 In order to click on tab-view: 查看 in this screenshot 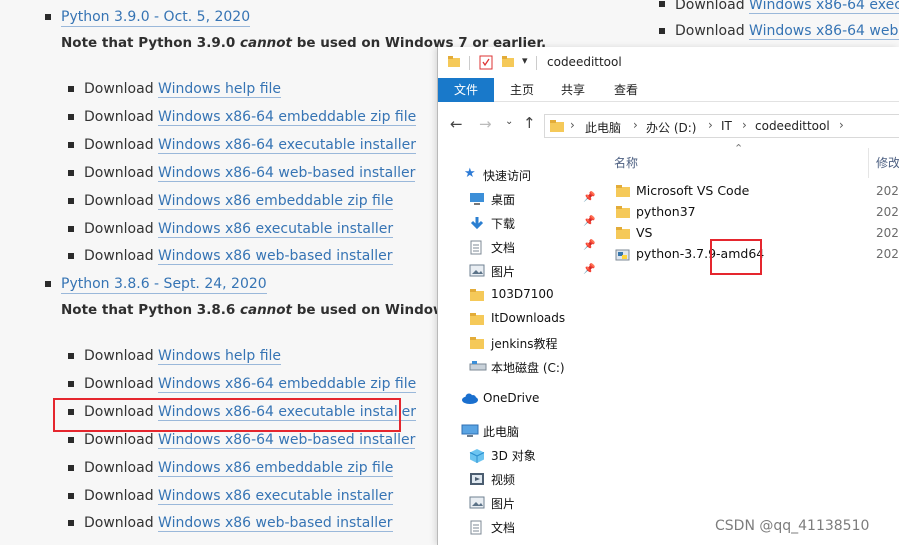, I will do `click(626, 90)`.